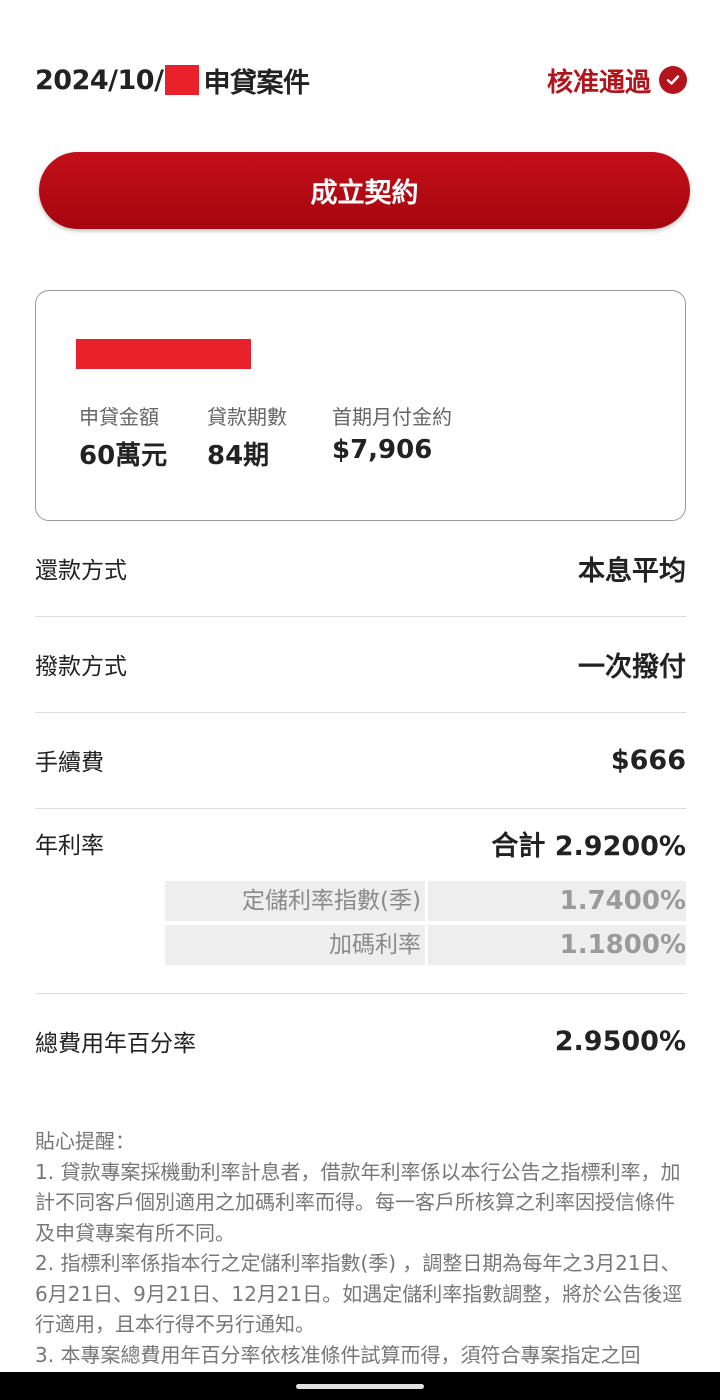  What do you see at coordinates (238, 456) in the screenshot?
I see `loan-term-value: 84期` at bounding box center [238, 456].